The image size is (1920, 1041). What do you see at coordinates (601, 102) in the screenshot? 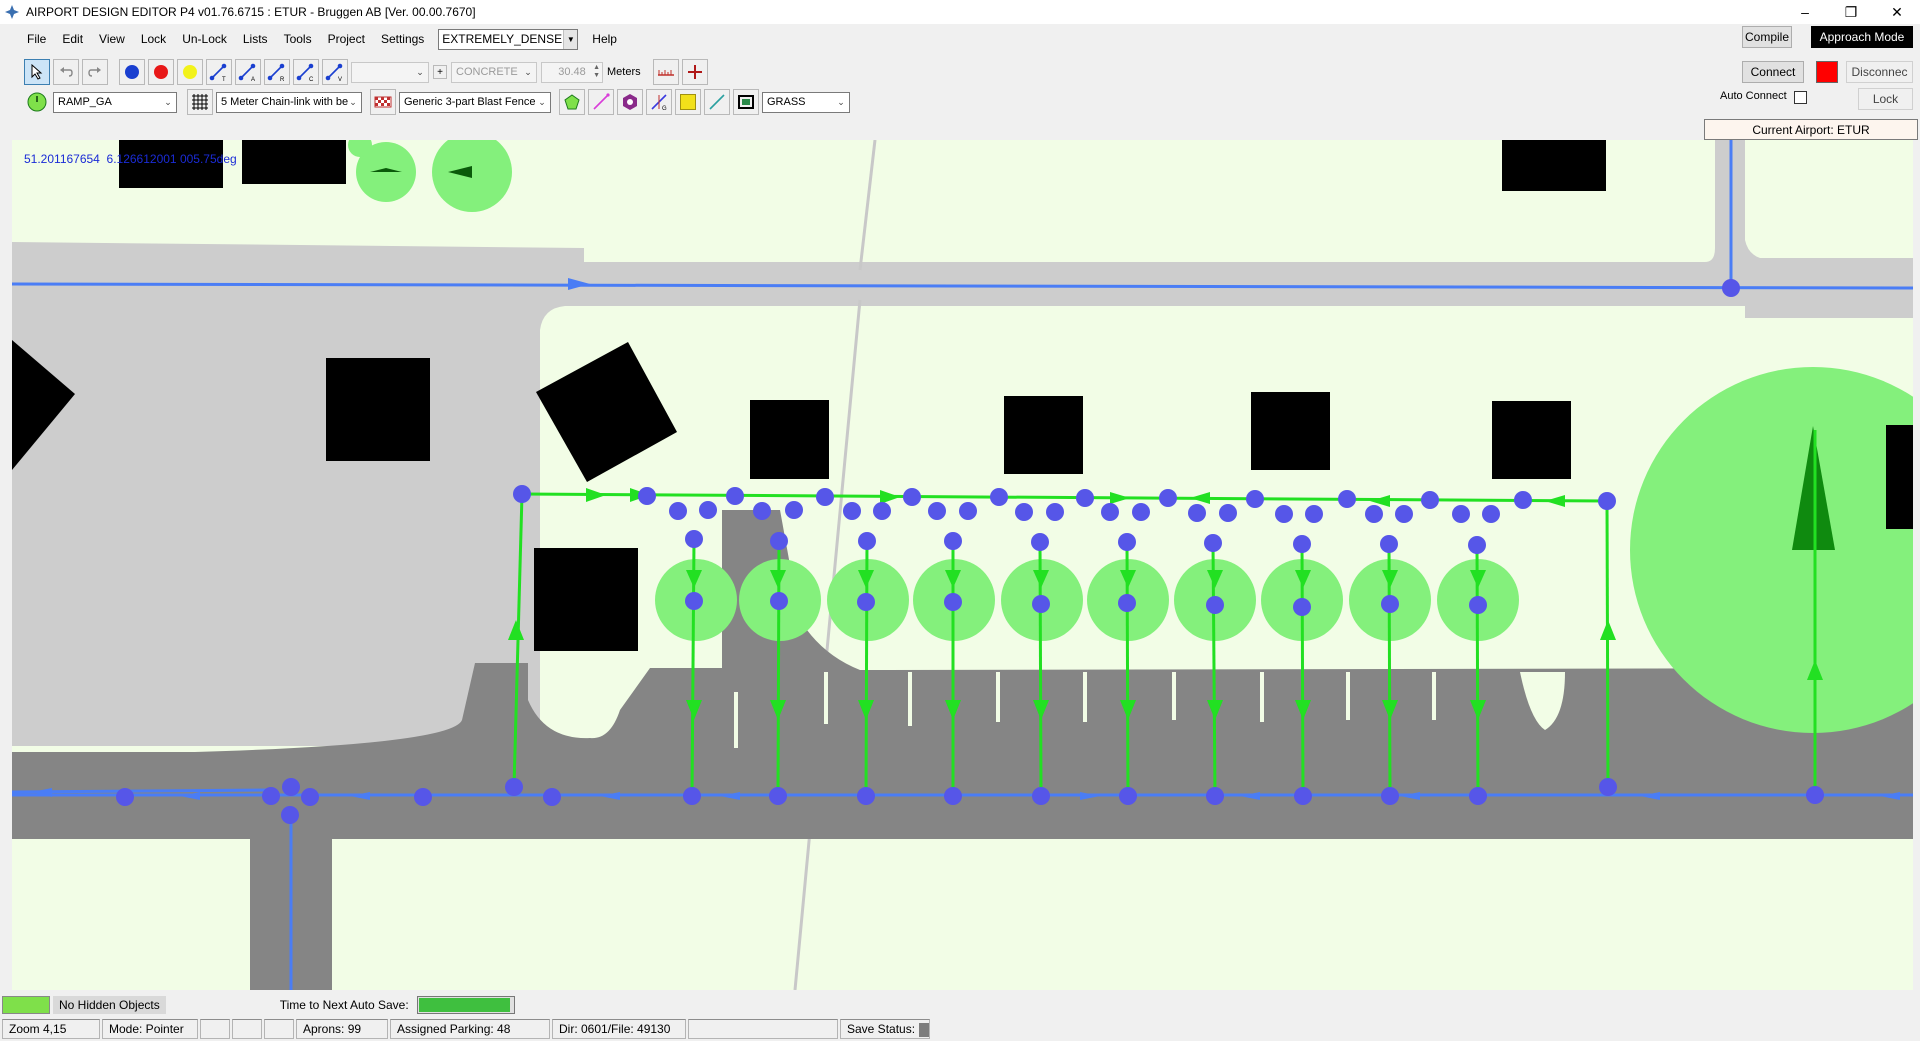
I see `line-draw-icon` at bounding box center [601, 102].